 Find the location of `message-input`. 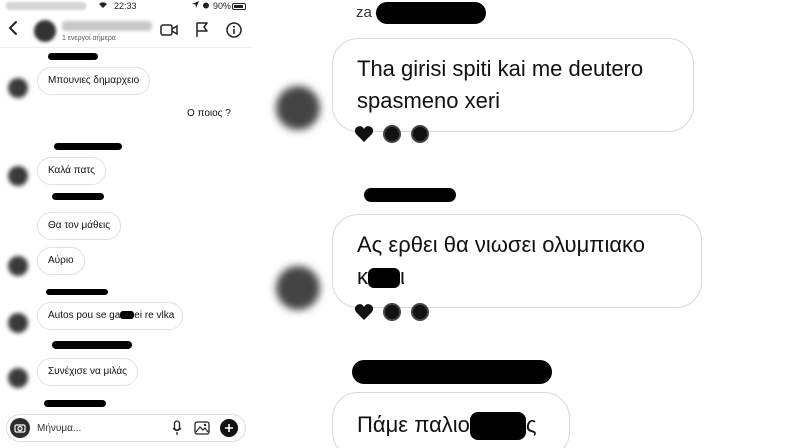

message-input is located at coordinates (92, 428).